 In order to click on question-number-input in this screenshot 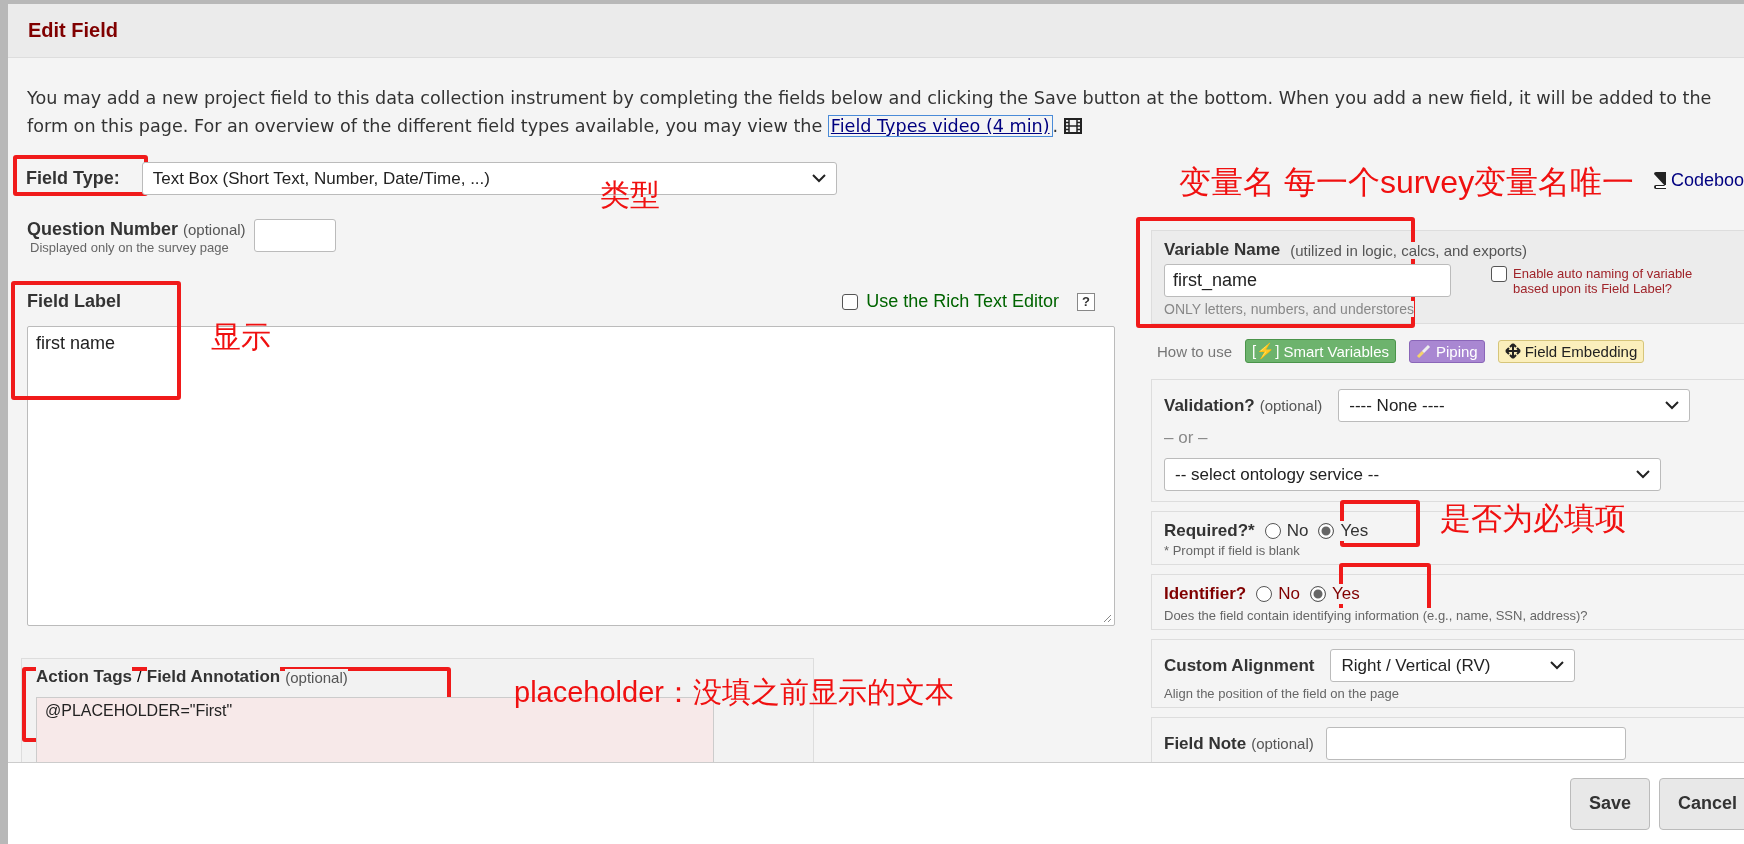, I will do `click(294, 235)`.